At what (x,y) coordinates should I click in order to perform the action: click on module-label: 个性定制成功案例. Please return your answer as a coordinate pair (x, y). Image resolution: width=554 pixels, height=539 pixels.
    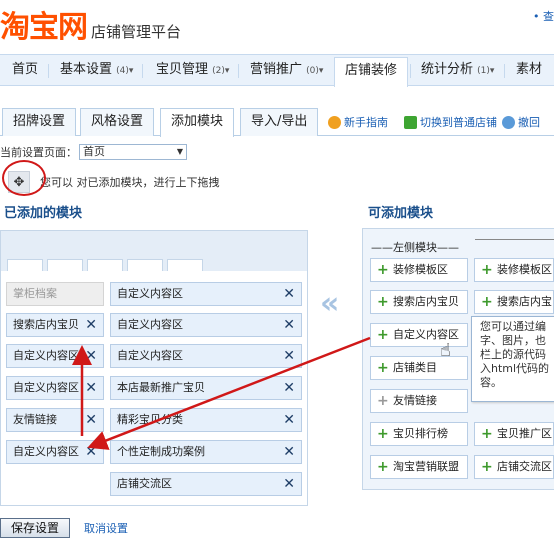
    Looking at the image, I should click on (161, 451).